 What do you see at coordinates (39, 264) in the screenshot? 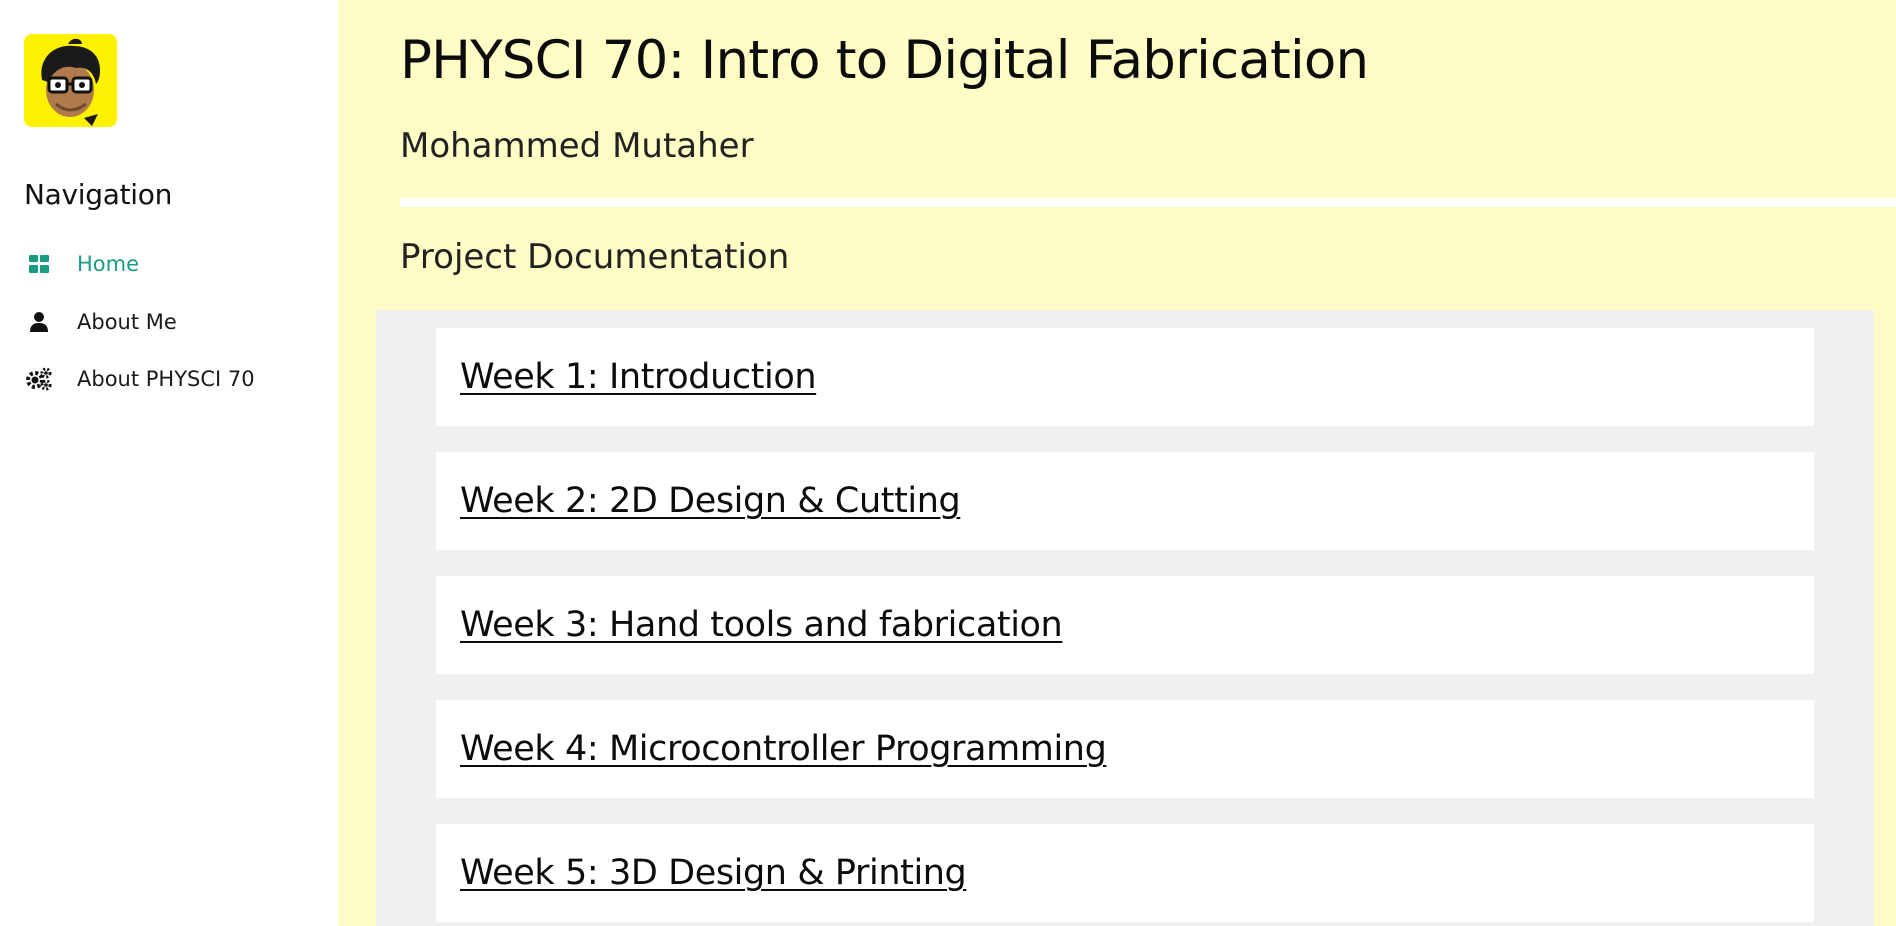
I see `dashboard-grid-icon` at bounding box center [39, 264].